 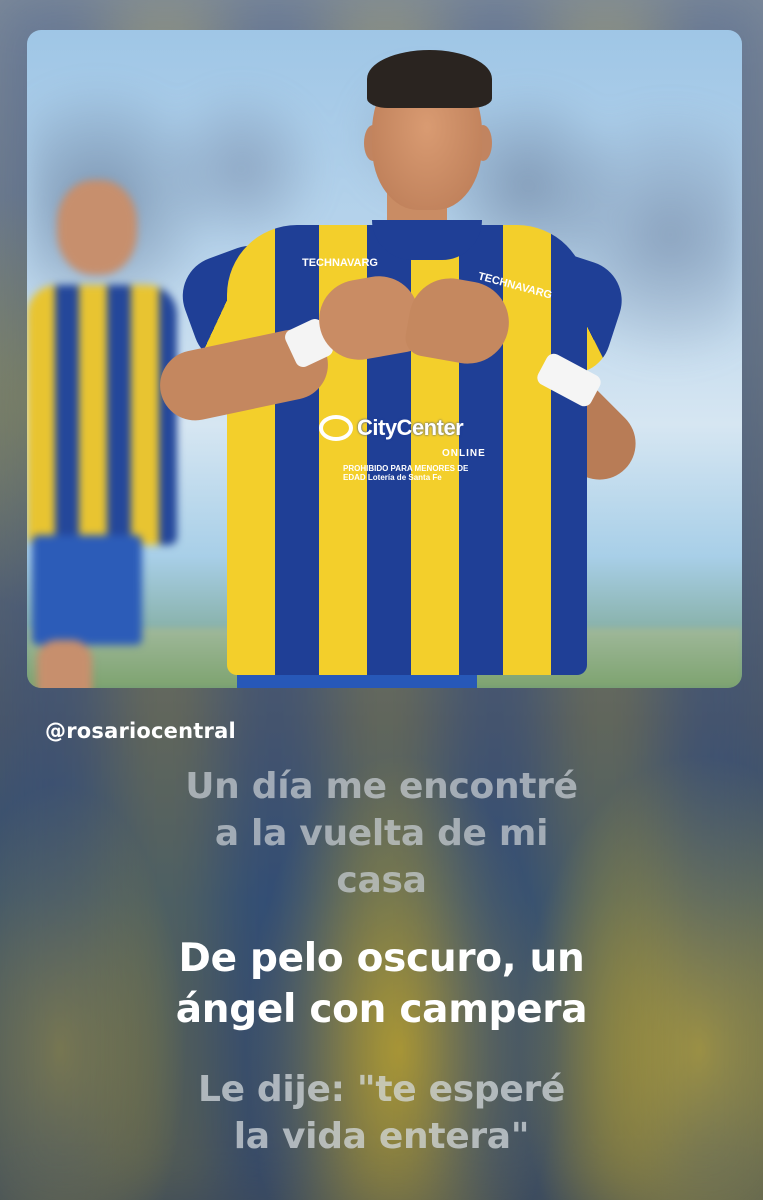 I want to click on lyric-line: Un día me encontré, so click(x=381, y=786).